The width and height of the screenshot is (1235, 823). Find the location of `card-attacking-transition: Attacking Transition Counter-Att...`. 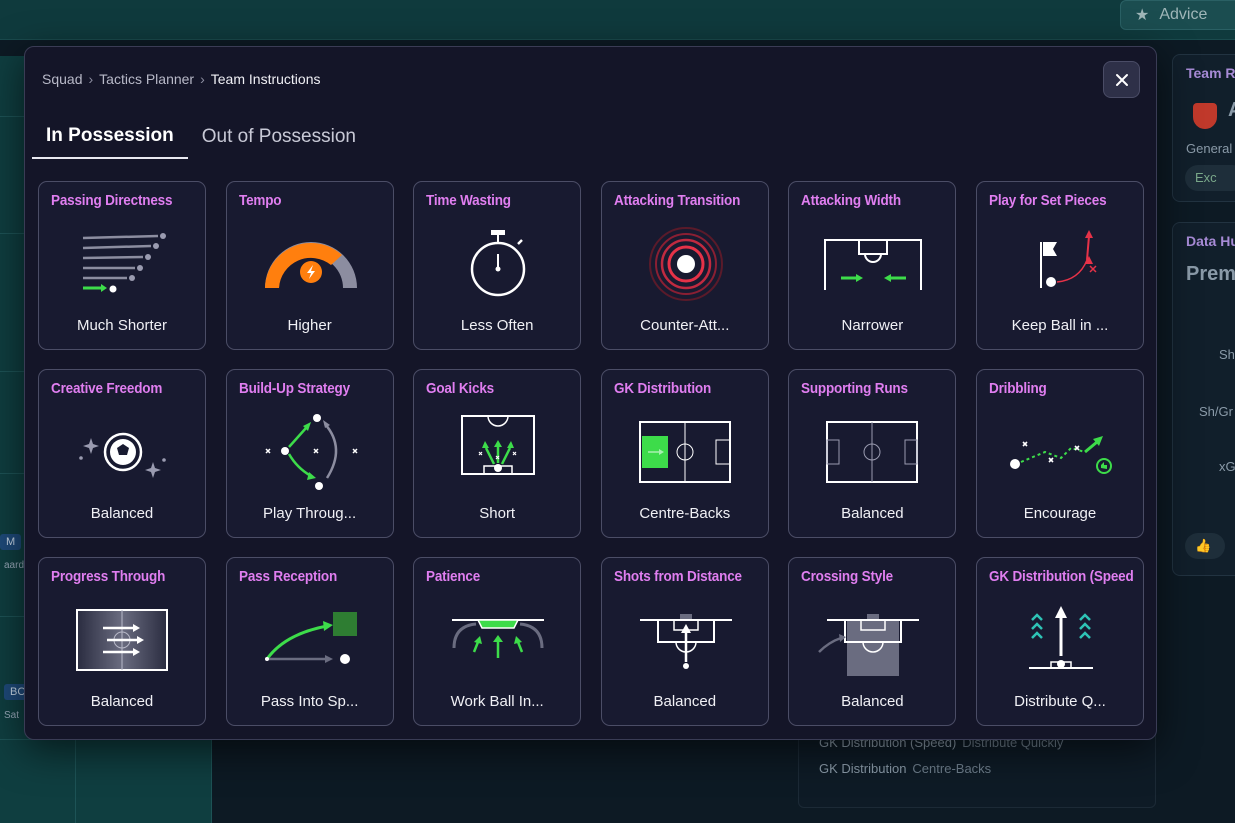

card-attacking-transition: Attacking Transition Counter-Att... is located at coordinates (684, 265).